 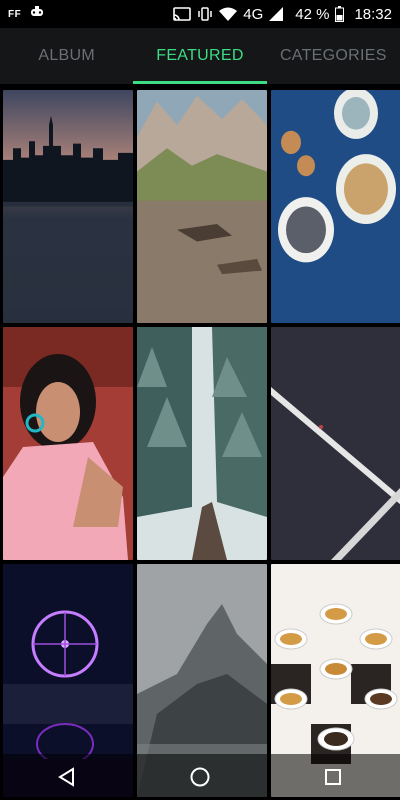 What do you see at coordinates (333, 56) in the screenshot?
I see `tab-categories: CATEGORIES` at bounding box center [333, 56].